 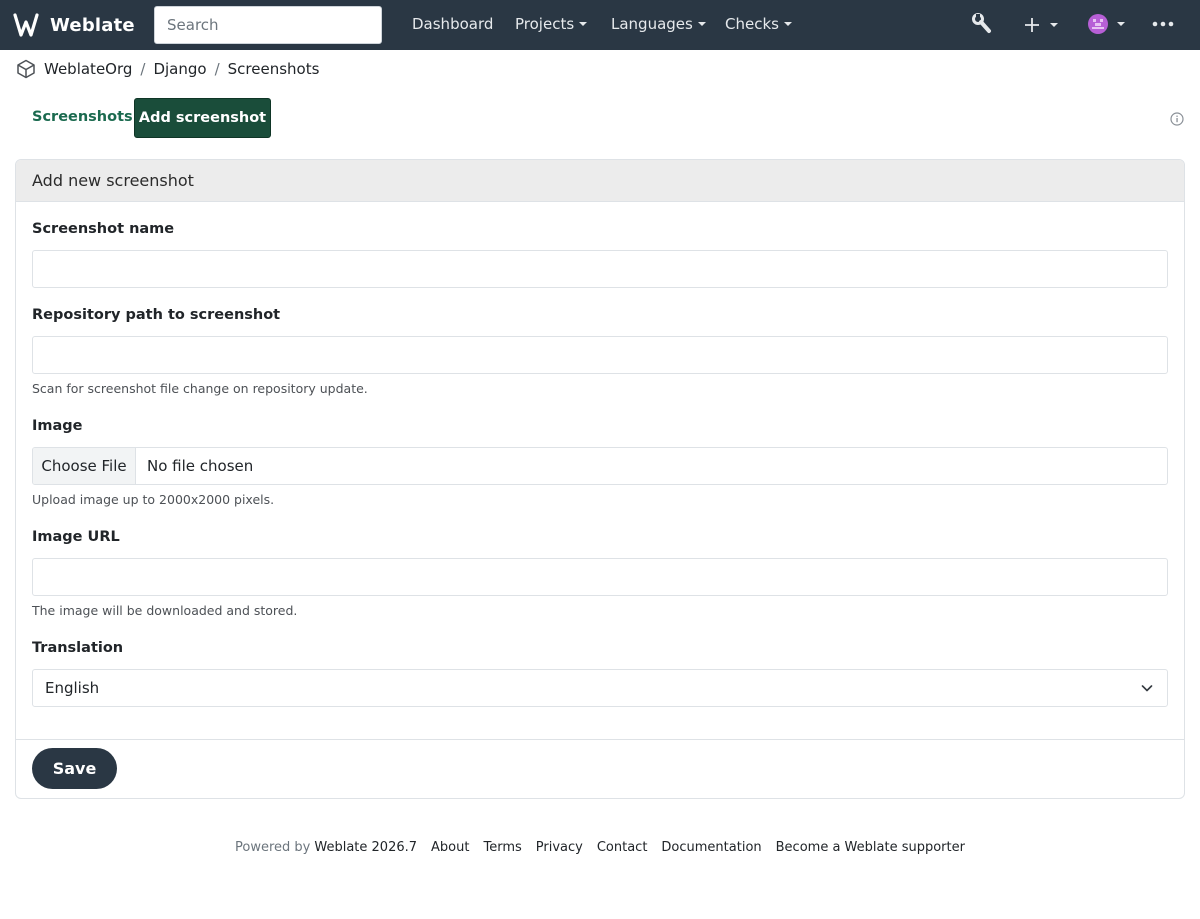 I want to click on footer-privacy-link: Privacy, so click(x=559, y=847).